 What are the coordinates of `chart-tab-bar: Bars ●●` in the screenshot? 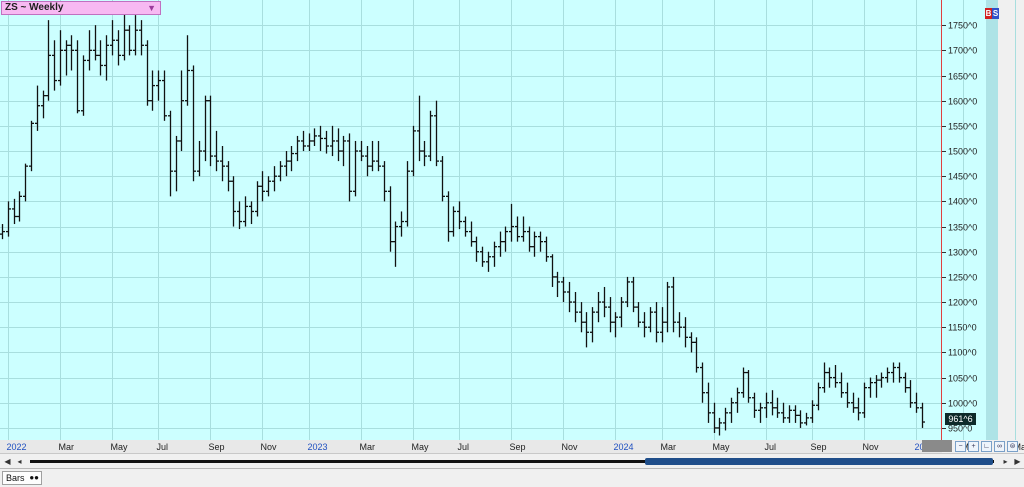 It's located at (512, 477).